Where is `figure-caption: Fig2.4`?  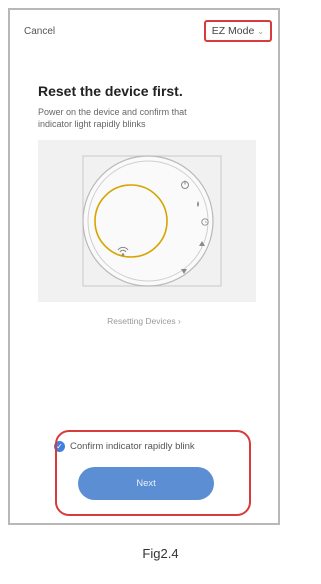 figure-caption: Fig2.4 is located at coordinates (160, 553).